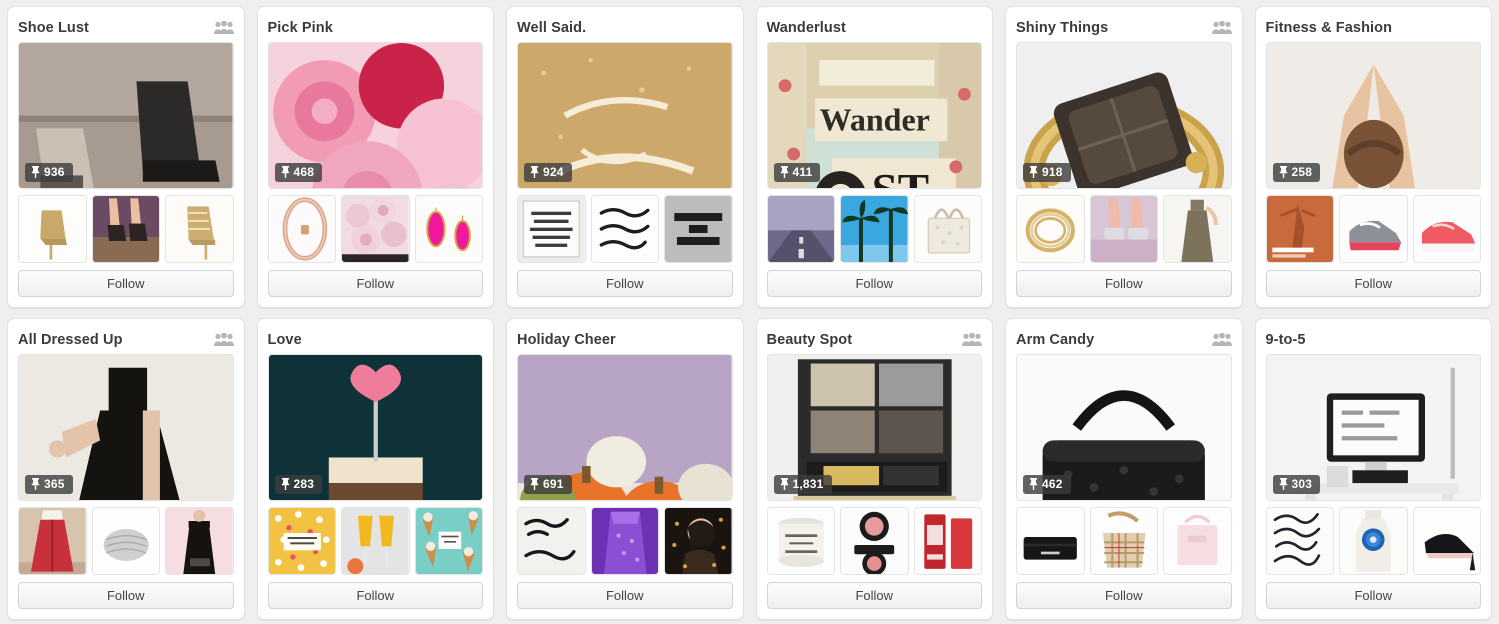 This screenshot has height=624, width=1499. Describe the element at coordinates (566, 340) in the screenshot. I see `board-title: Holiday Cheer` at that location.